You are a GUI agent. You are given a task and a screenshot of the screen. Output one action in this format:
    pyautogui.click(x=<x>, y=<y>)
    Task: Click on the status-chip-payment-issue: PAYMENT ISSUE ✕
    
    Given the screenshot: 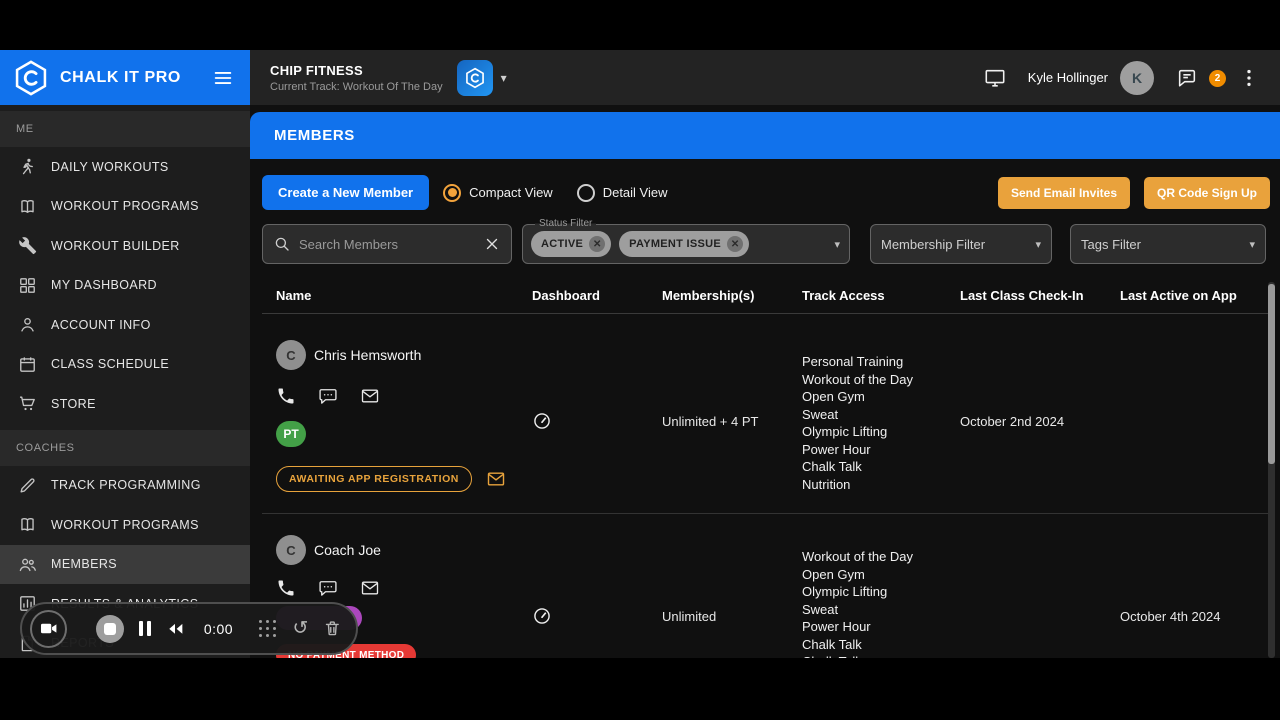 What is the action you would take?
    pyautogui.click(x=684, y=244)
    